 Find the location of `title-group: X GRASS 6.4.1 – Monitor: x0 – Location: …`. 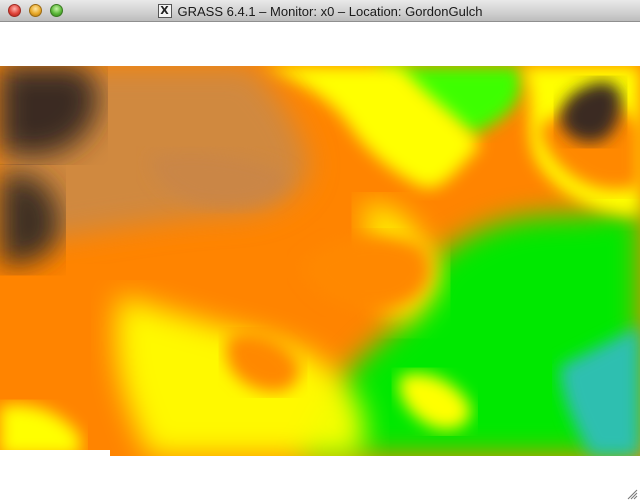

title-group: X GRASS 6.4.1 – Monitor: x0 – Location: … is located at coordinates (320, 11).